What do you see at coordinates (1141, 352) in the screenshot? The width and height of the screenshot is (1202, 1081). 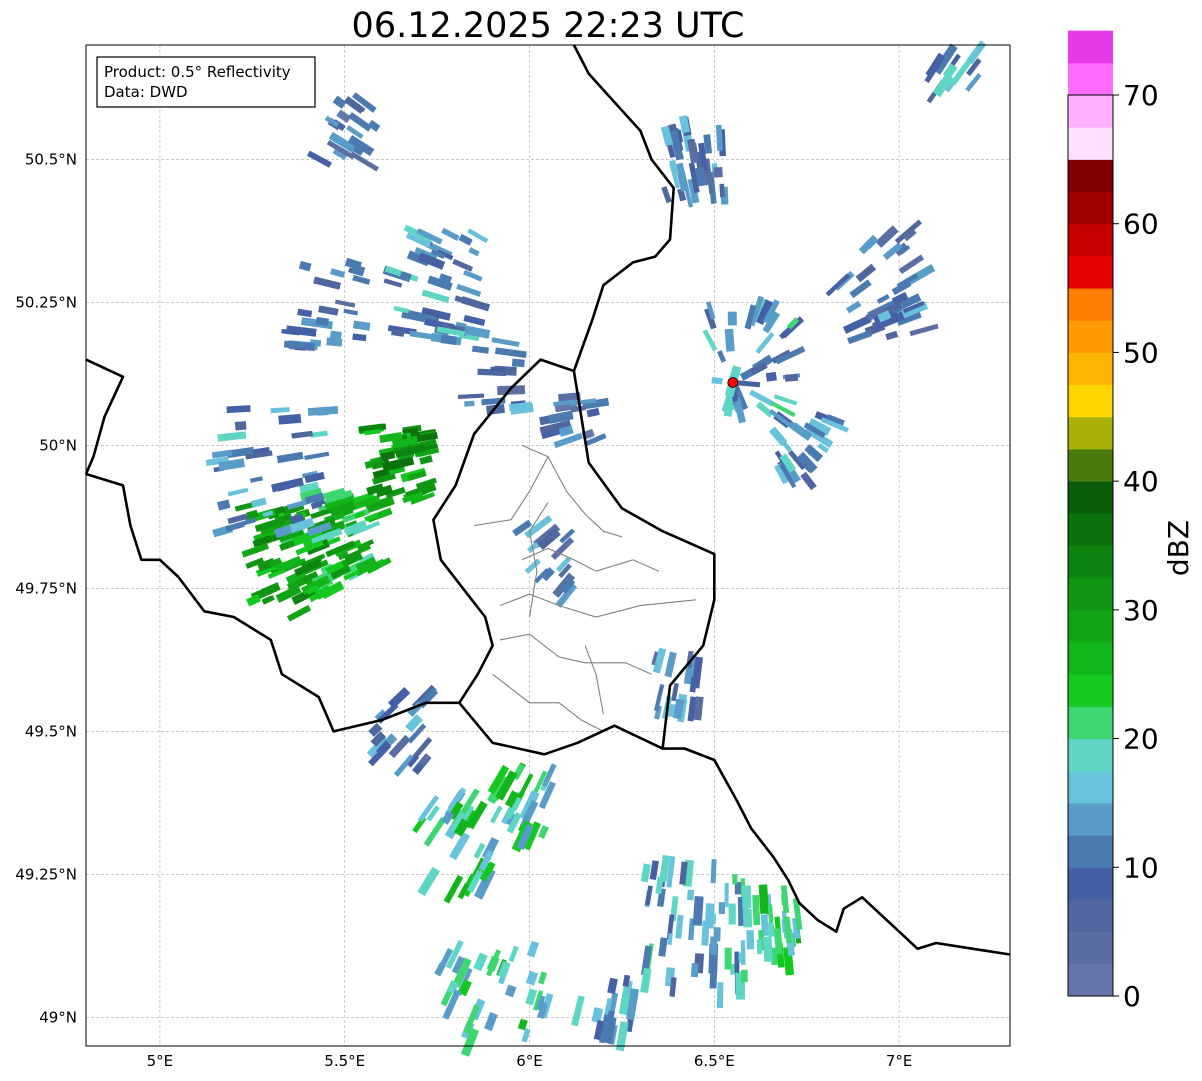 I see `colorbar-tick-label: 50` at bounding box center [1141, 352].